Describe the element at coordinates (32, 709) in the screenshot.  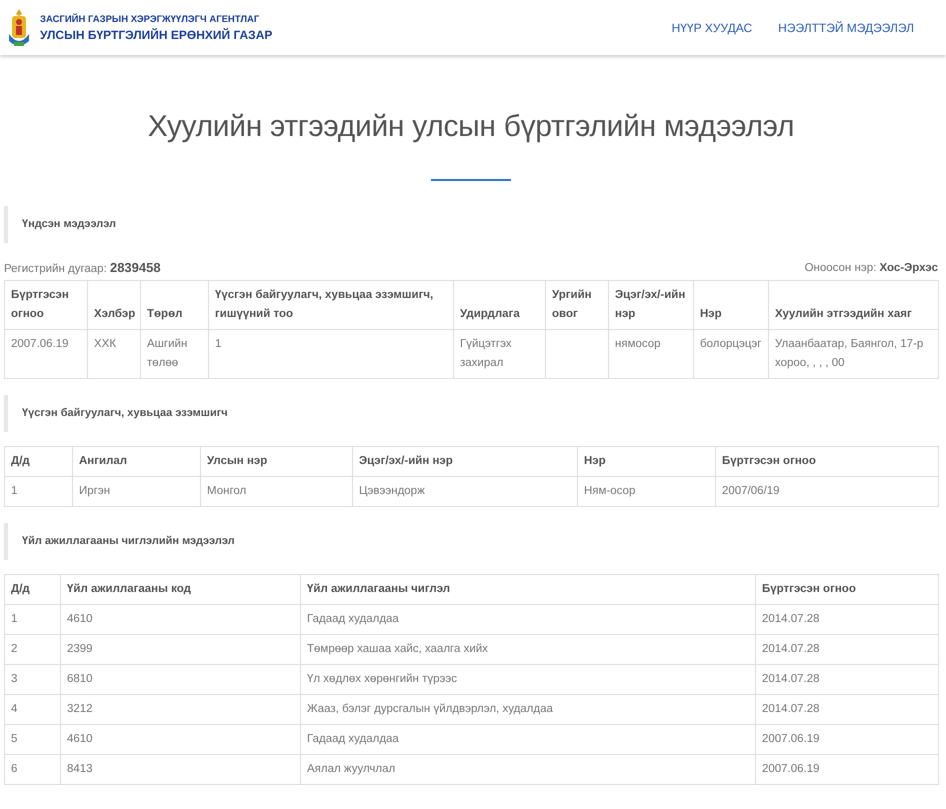
I see `table-cell: 4` at that location.